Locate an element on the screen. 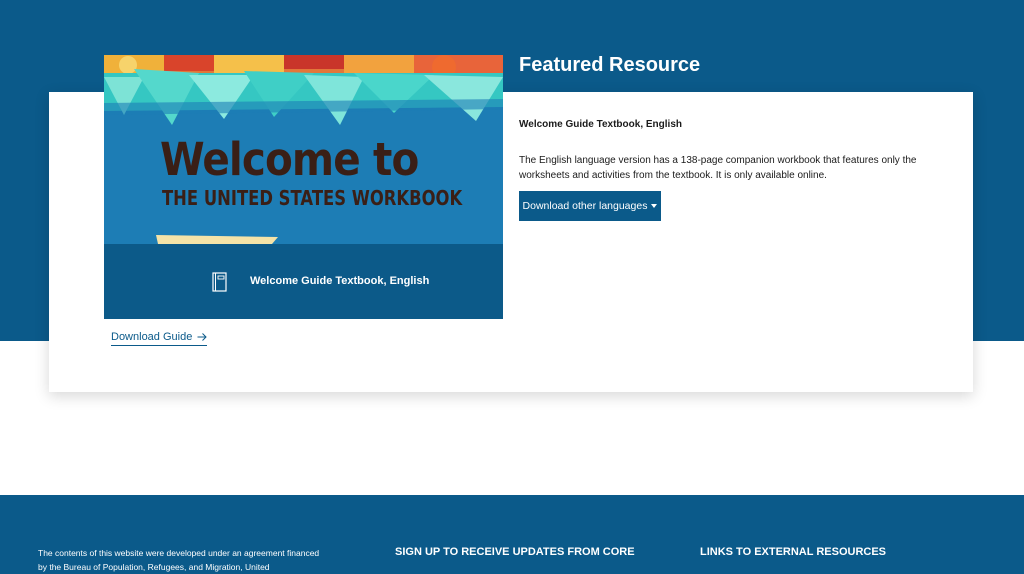 Image resolution: width=1024 pixels, height=574 pixels. download-other-languages-button: Download other languages is located at coordinates (590, 206).